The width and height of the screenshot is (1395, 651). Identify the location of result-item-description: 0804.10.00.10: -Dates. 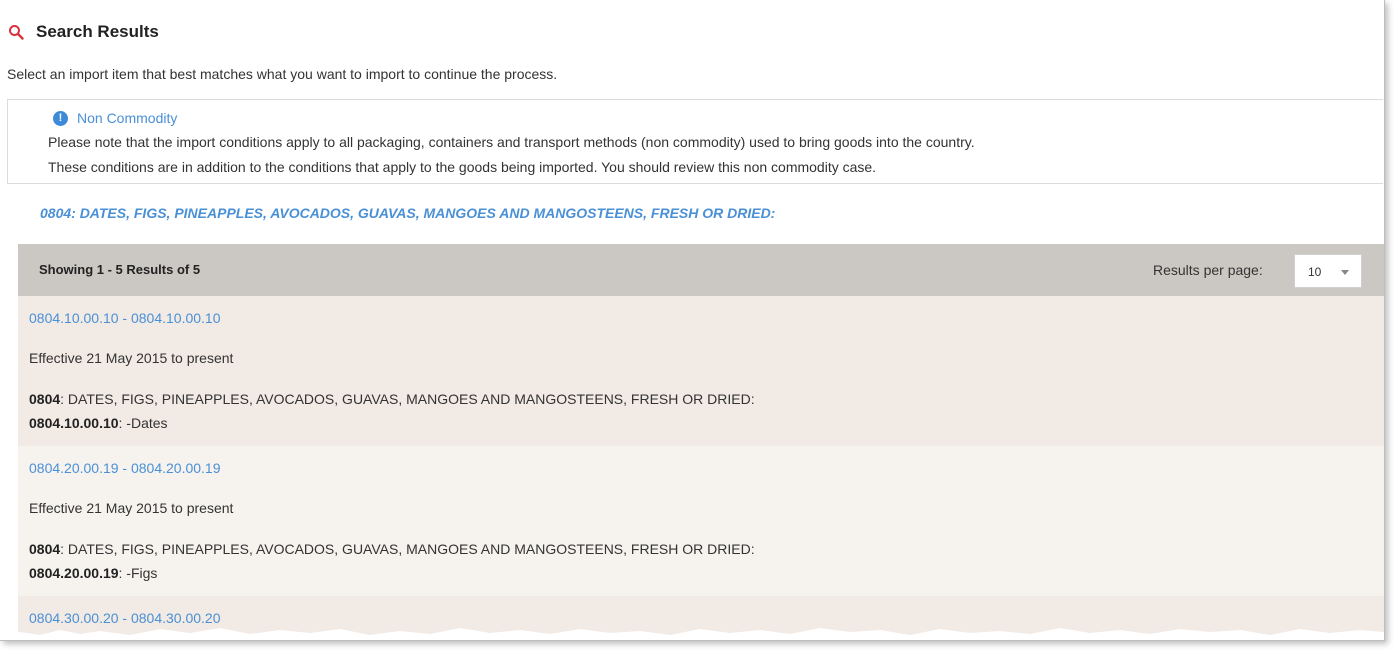
(98, 423).